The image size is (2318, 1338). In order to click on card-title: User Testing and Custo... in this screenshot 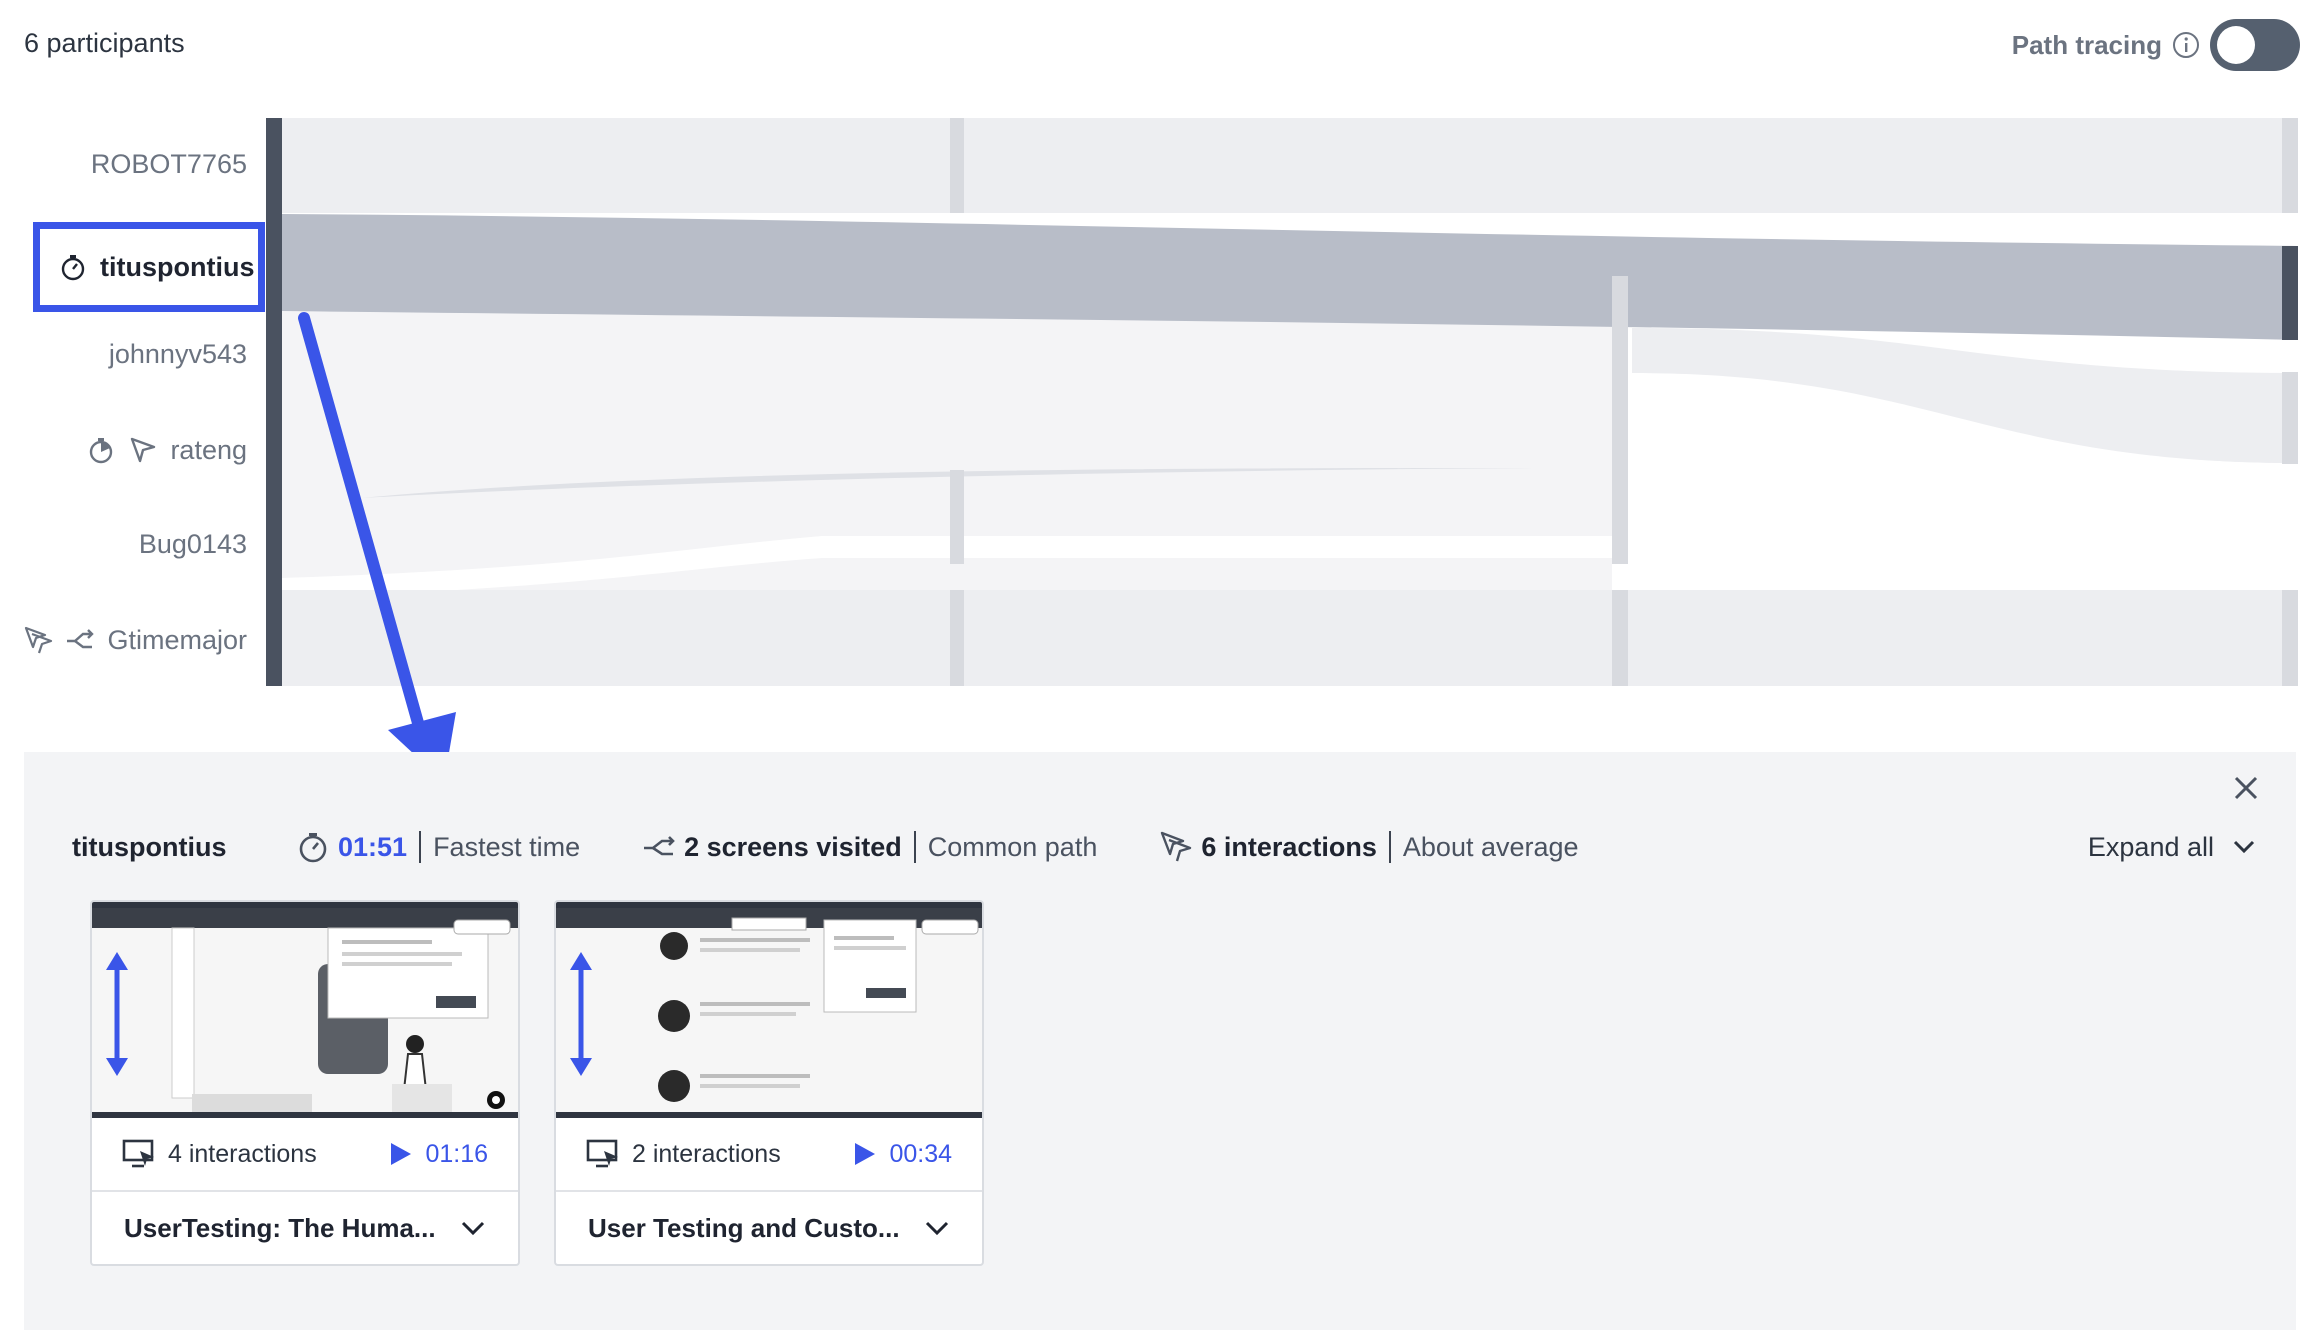, I will do `click(744, 1227)`.